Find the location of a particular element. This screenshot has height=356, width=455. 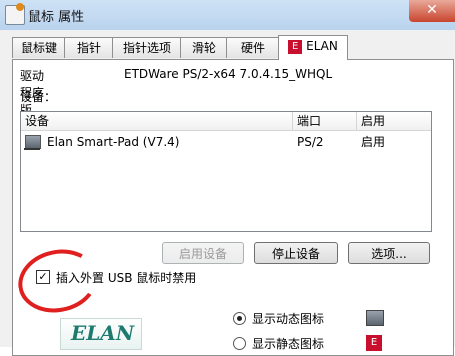

tab-pointer-options: 指针选项 is located at coordinates (147, 47).